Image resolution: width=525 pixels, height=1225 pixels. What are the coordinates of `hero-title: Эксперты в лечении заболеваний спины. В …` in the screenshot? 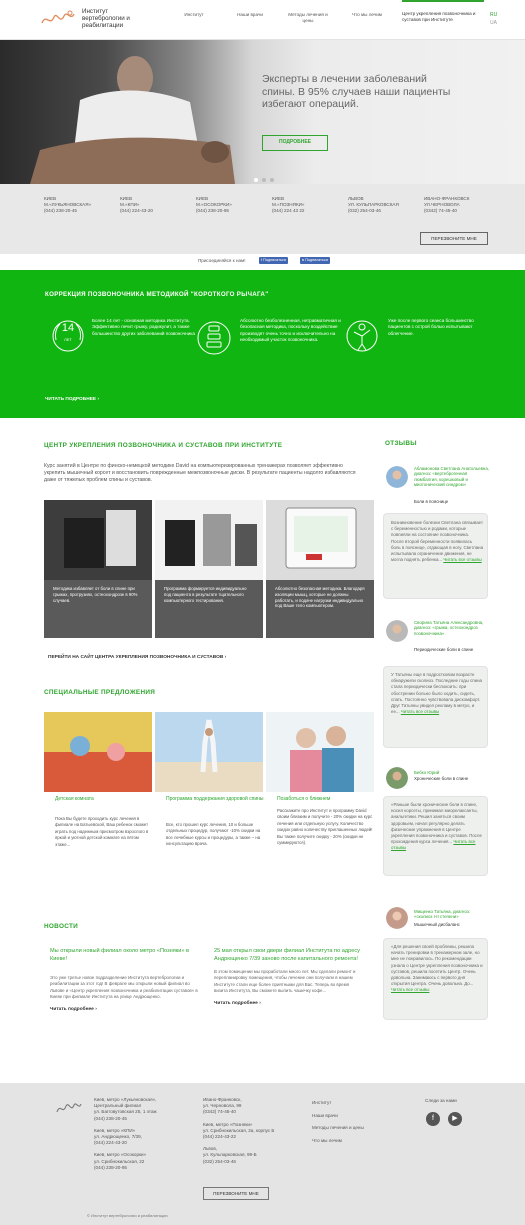 It's located at (356, 91).